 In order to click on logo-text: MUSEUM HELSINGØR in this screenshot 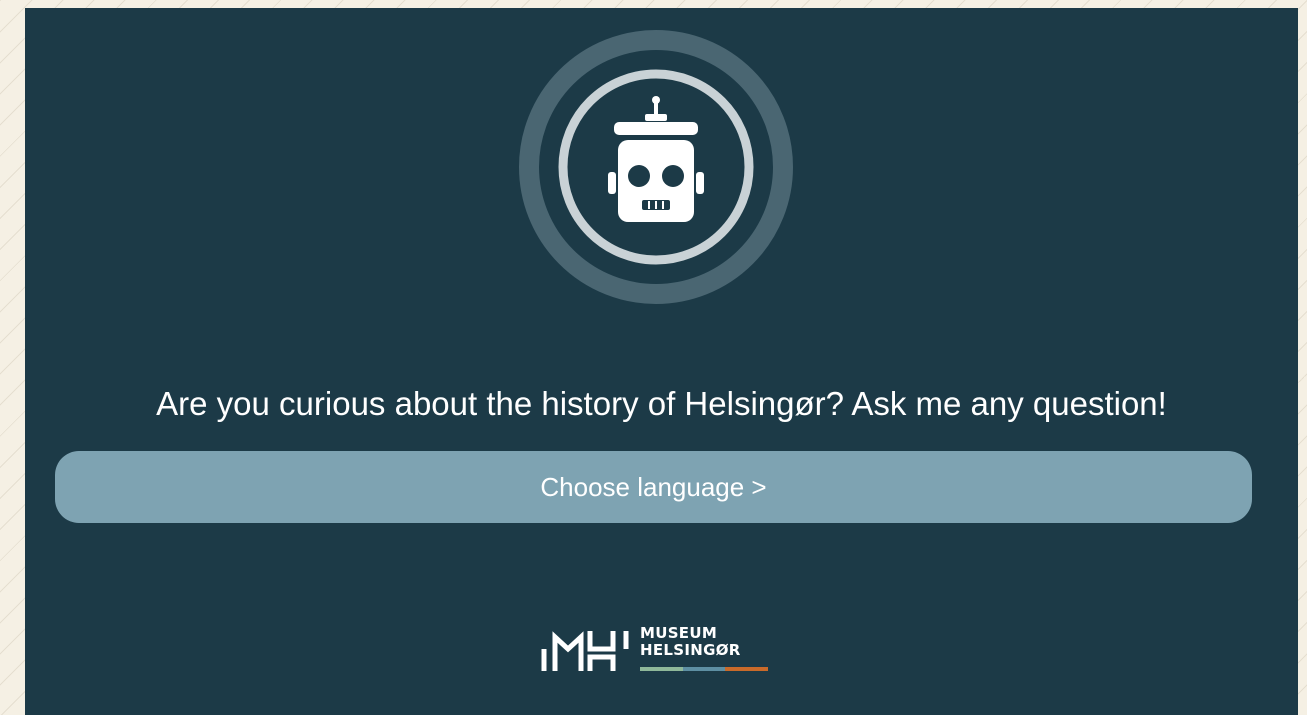, I will do `click(690, 642)`.